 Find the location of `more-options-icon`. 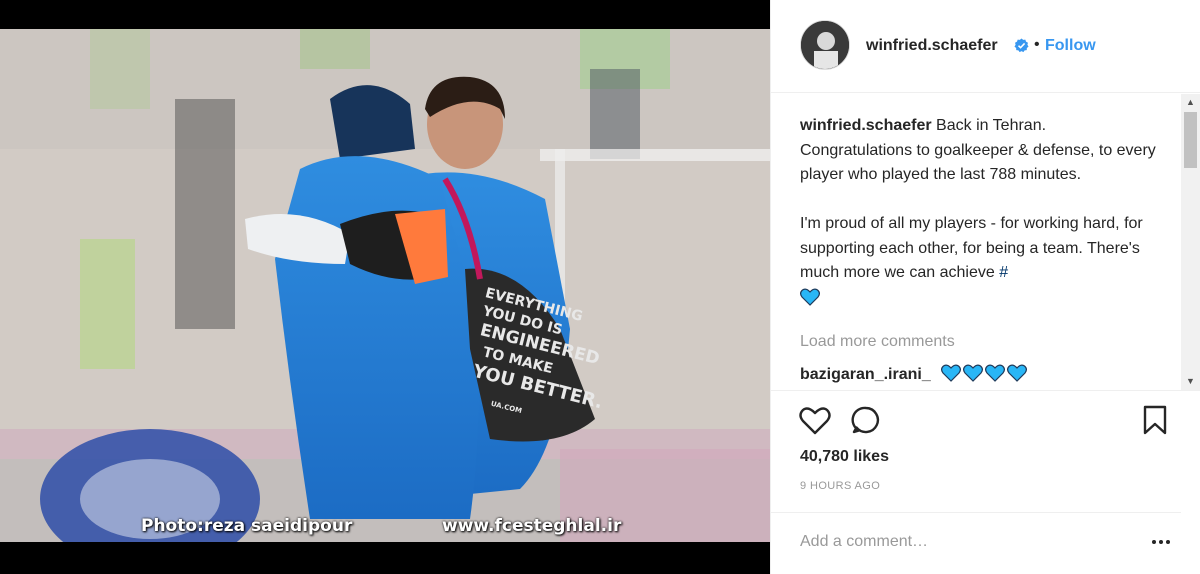

more-options-icon is located at coordinates (1161, 542).